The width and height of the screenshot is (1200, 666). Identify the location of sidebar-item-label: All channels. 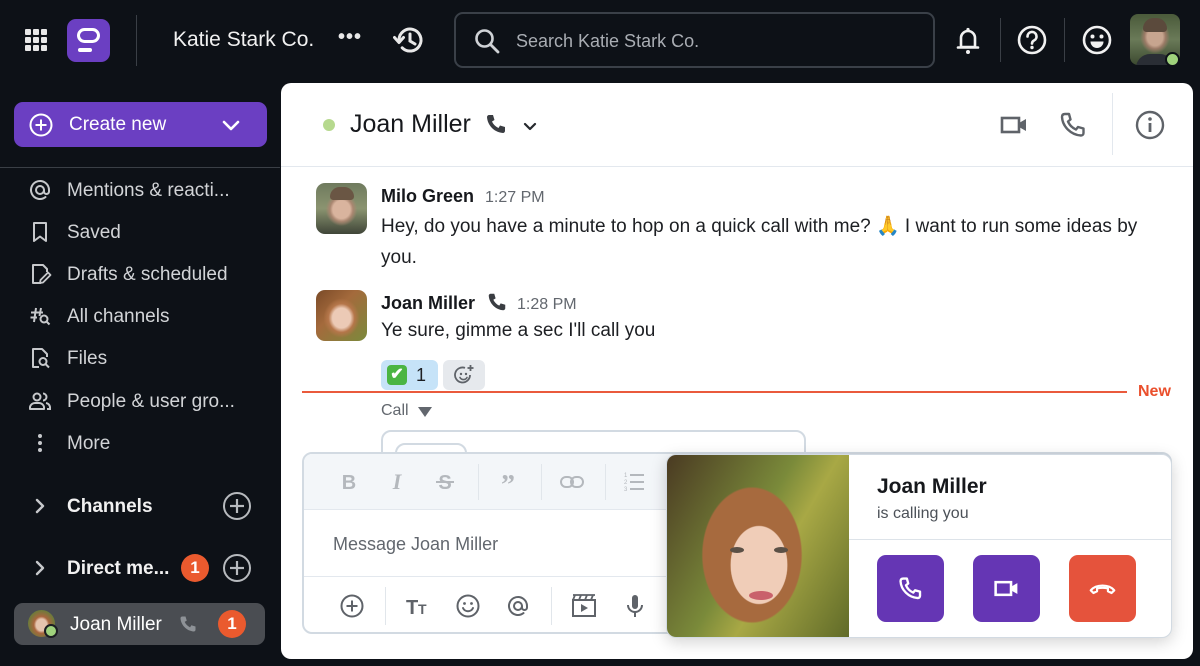
(118, 316).